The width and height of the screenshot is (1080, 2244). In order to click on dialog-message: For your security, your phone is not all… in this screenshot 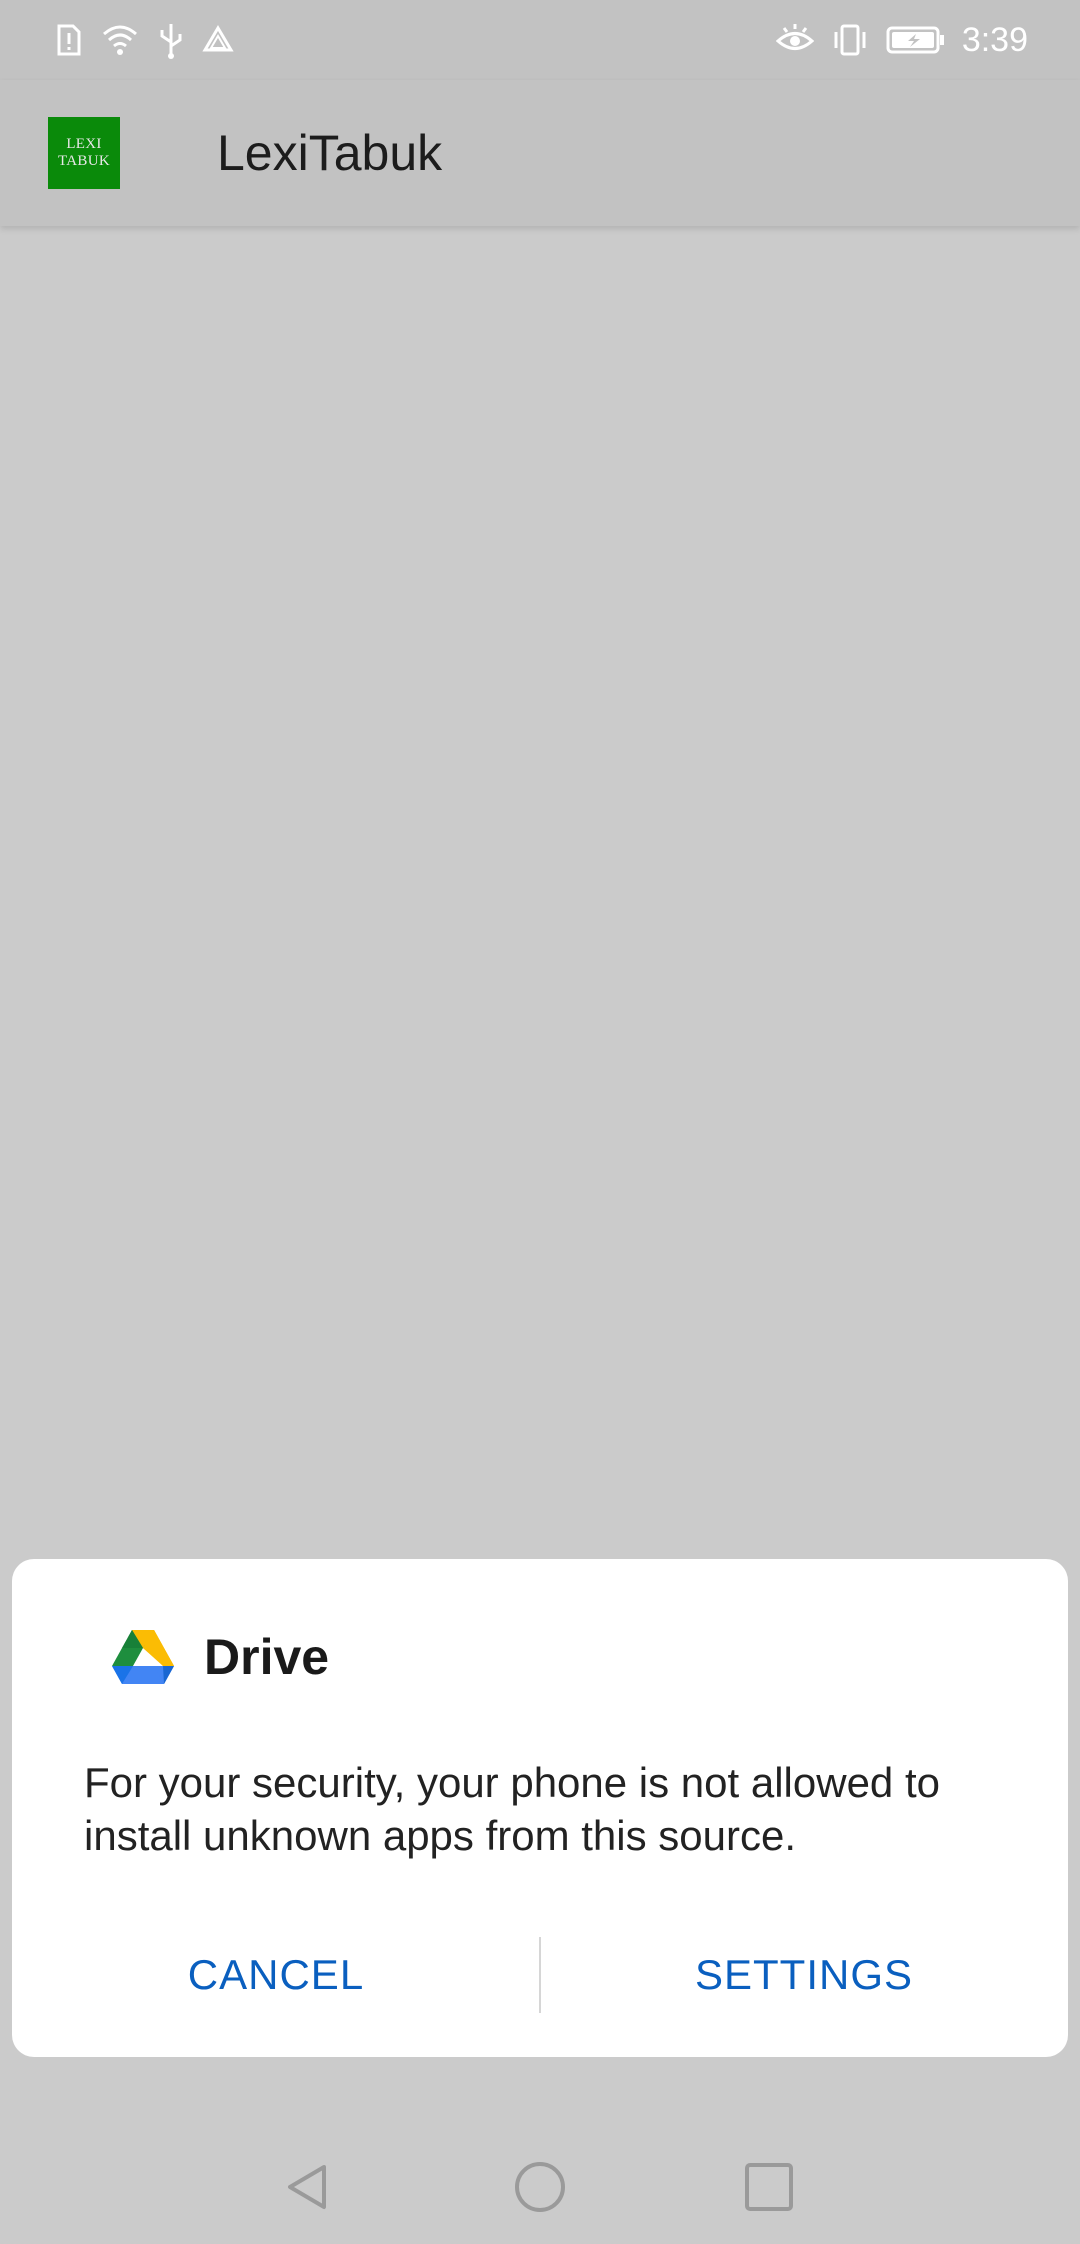, I will do `click(512, 1809)`.